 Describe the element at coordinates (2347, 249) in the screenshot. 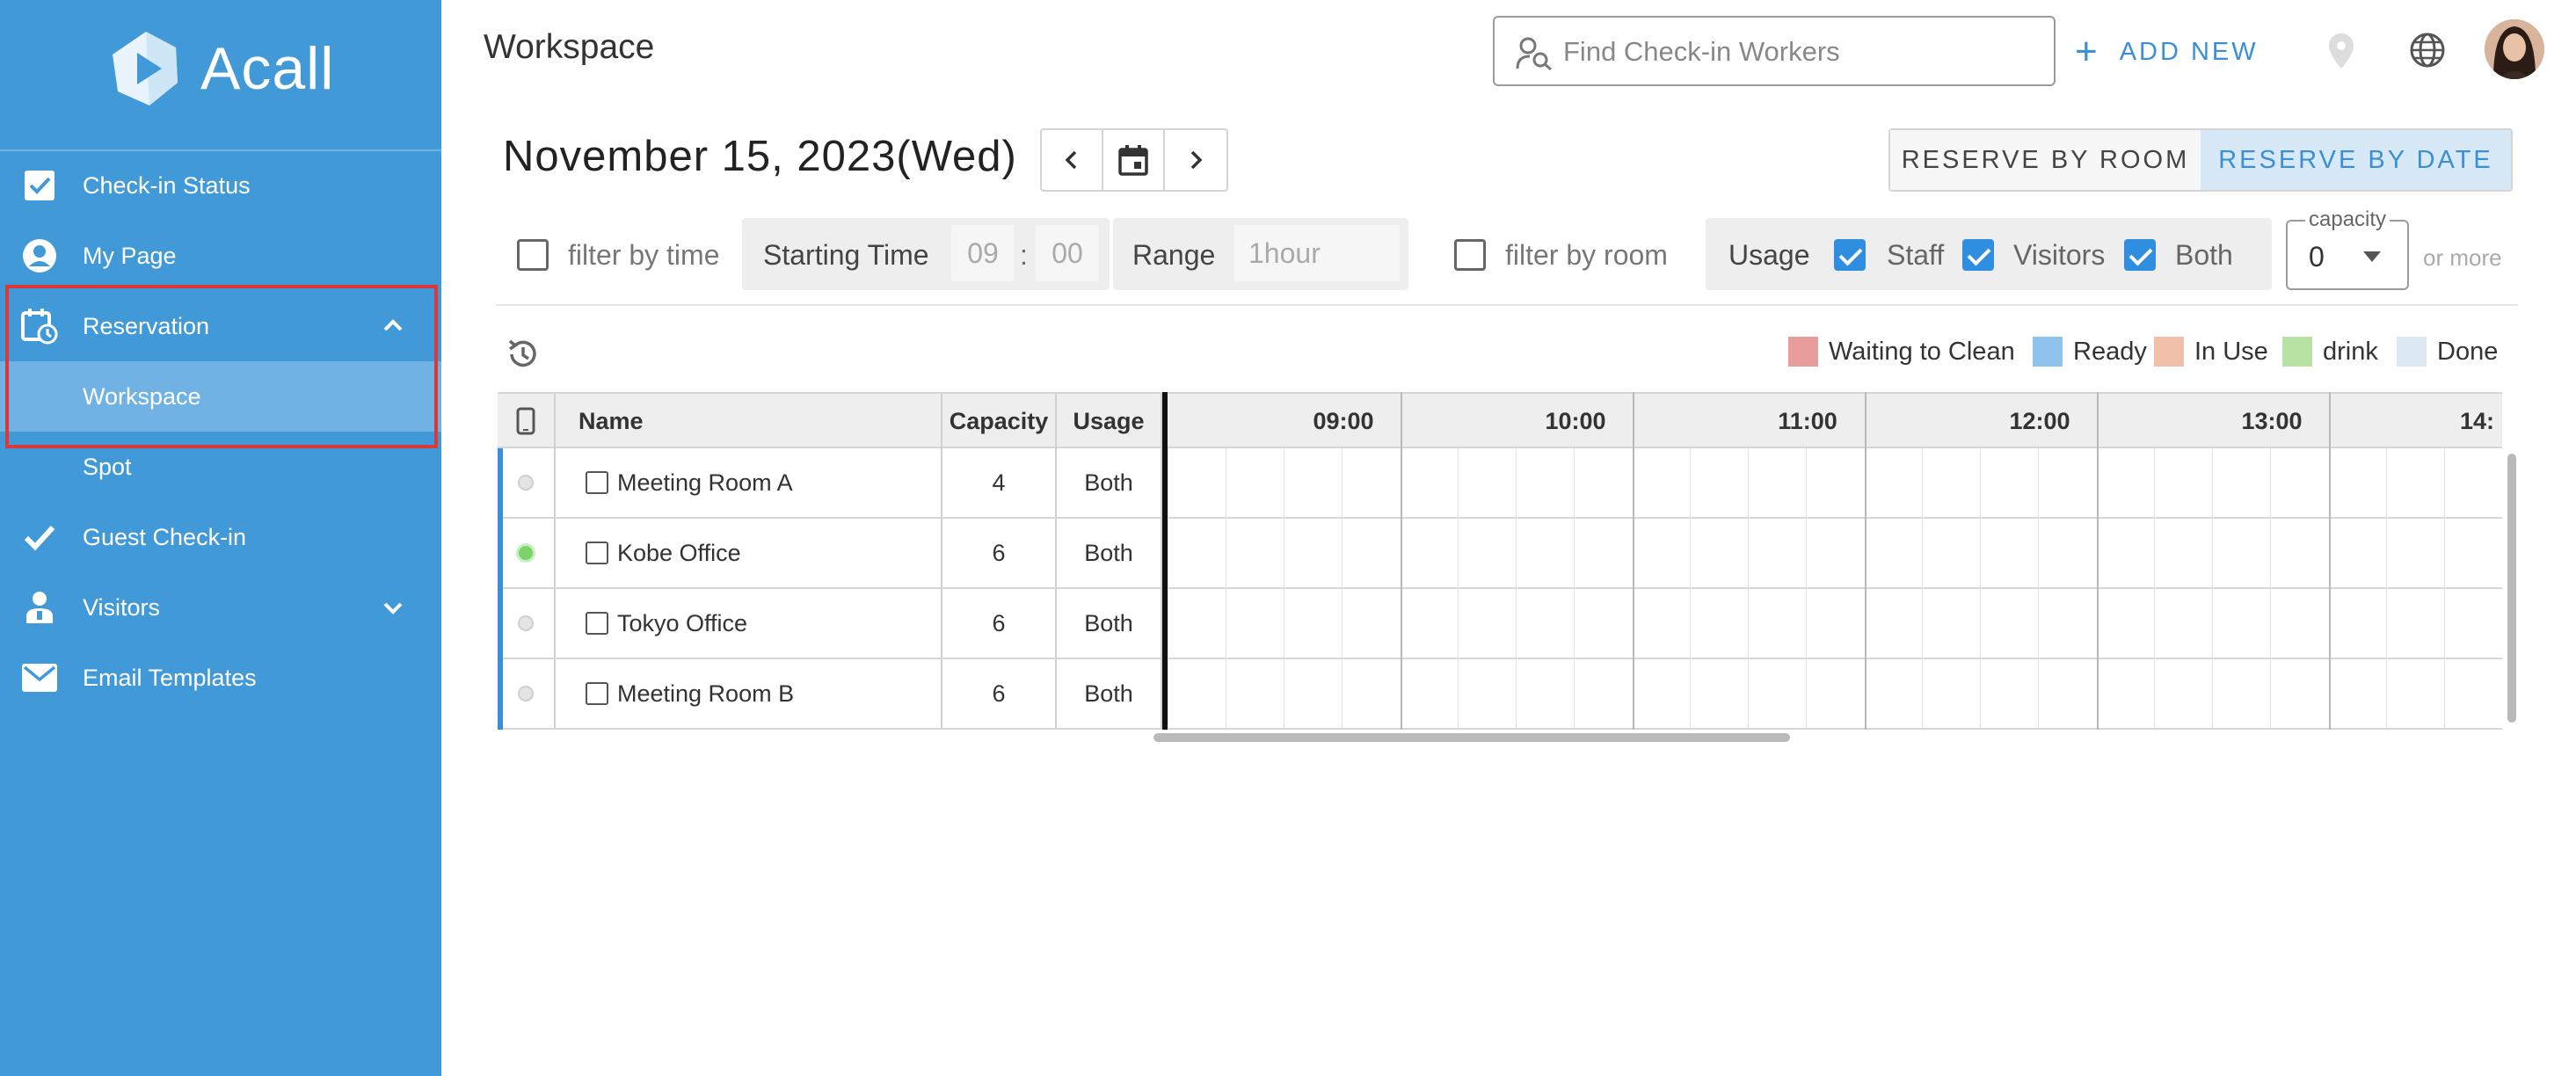

I see `capacity-select: capacity 0` at that location.